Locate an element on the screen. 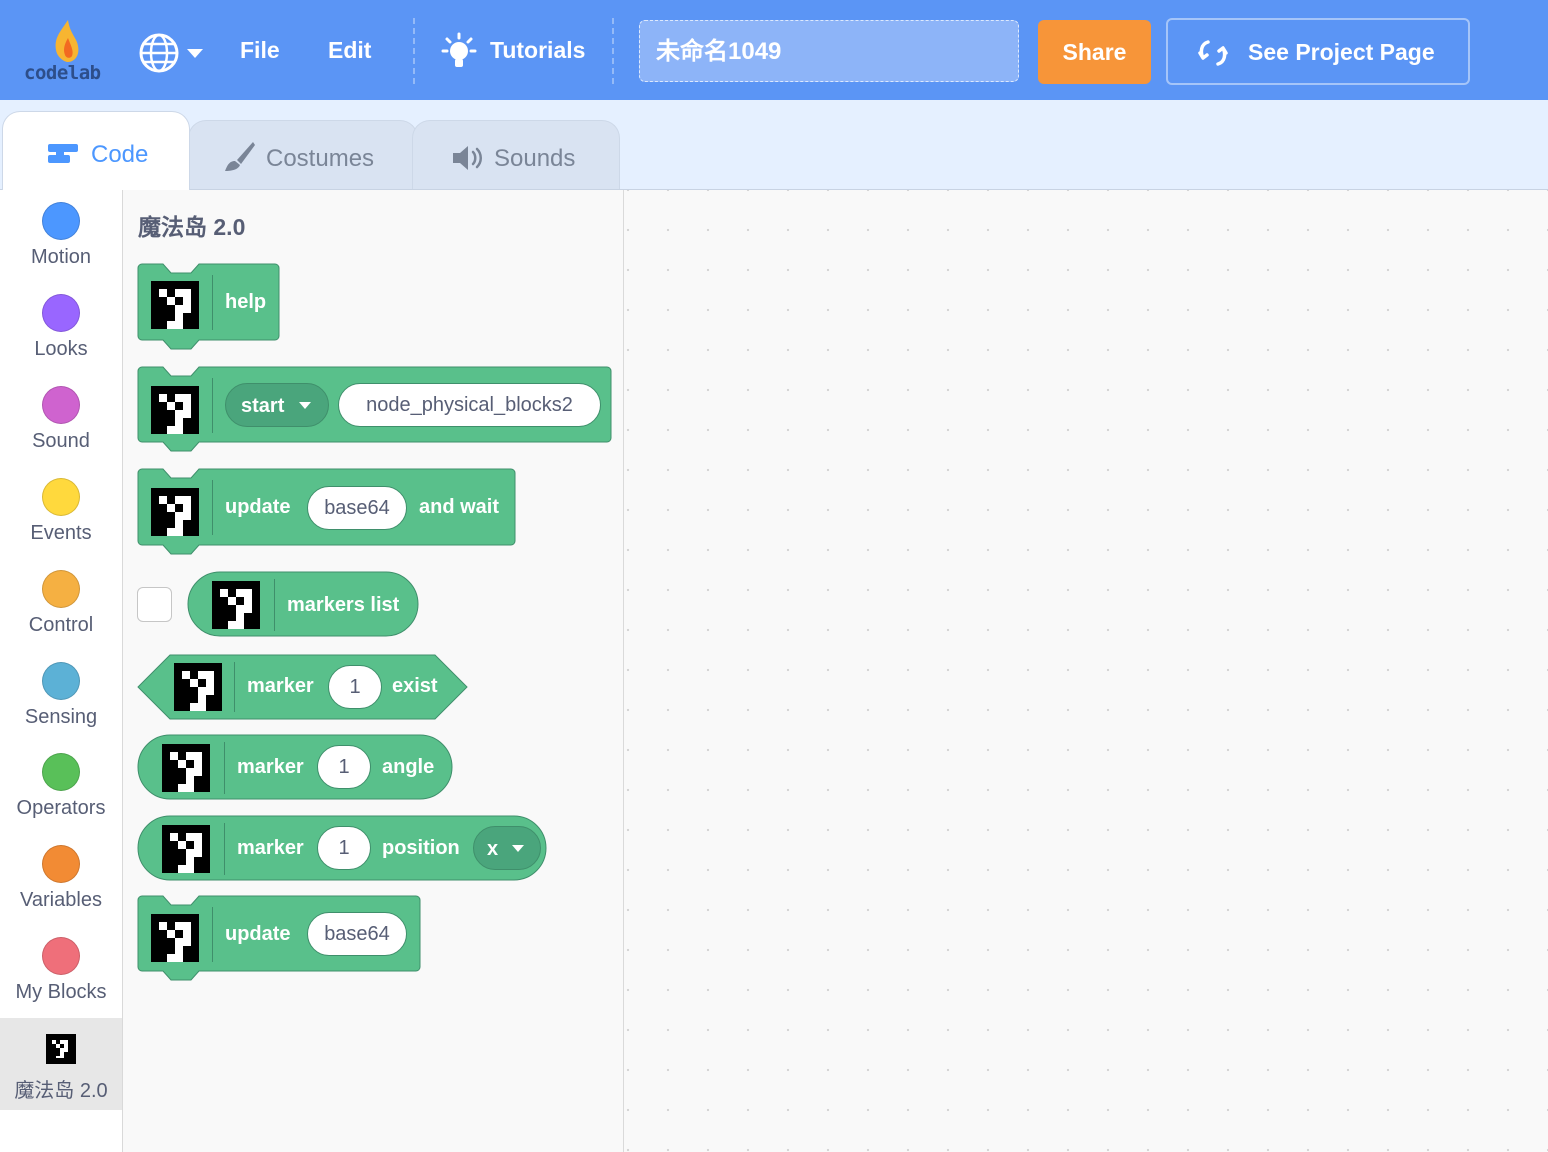 This screenshot has height=1152, width=1548. marker-angle-label: marker is located at coordinates (270, 767).